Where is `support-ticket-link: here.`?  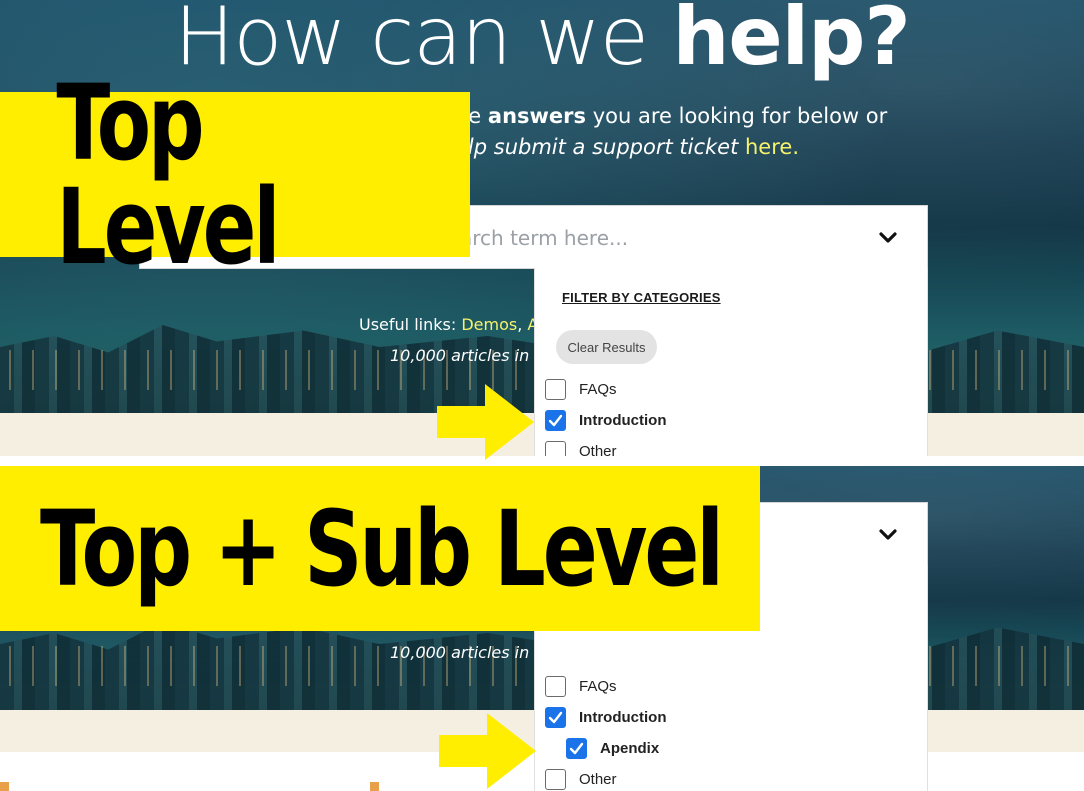
support-ticket-link: here. is located at coordinates (772, 147).